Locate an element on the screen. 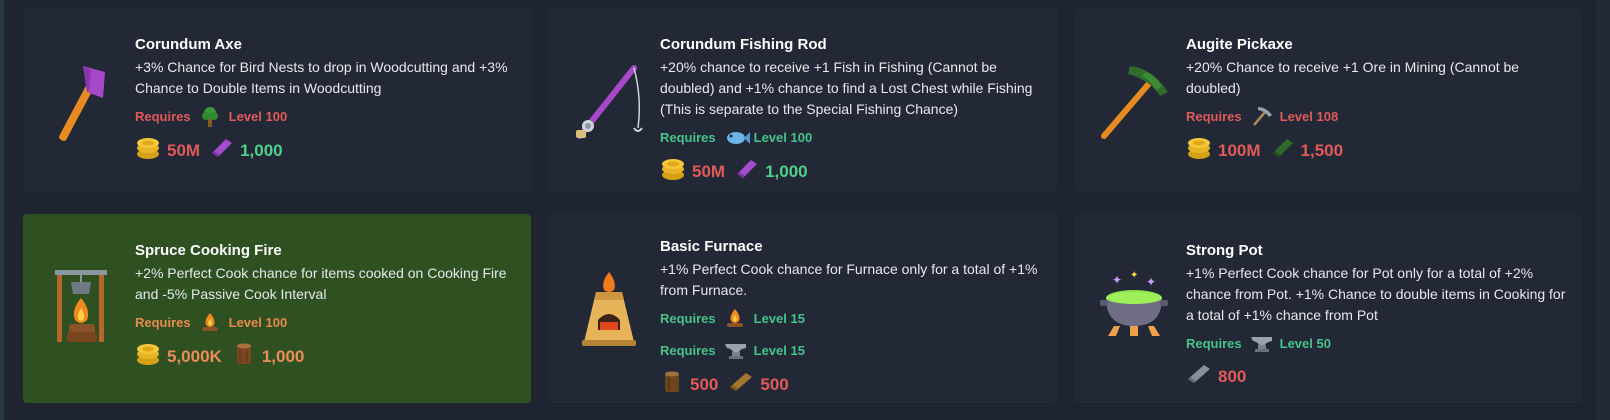  plank-icon is located at coordinates (741, 384).